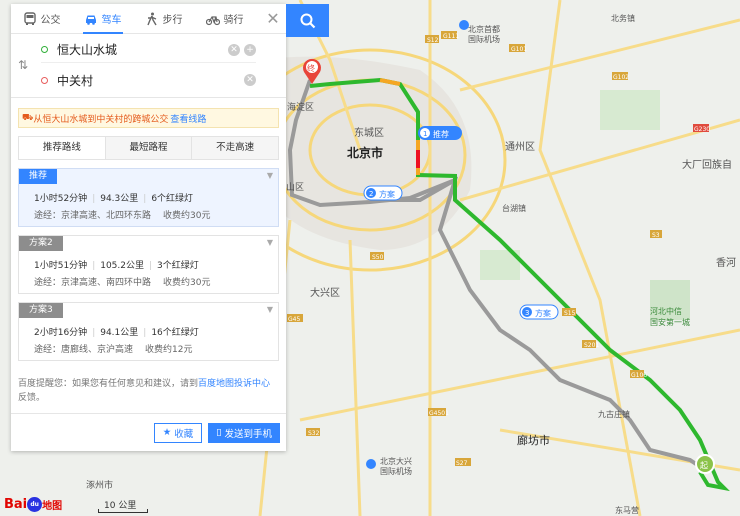 This screenshot has height=516, width=740. I want to click on plan-via: 途经：唐廊线、京沪高速 收费约12元, so click(113, 348).